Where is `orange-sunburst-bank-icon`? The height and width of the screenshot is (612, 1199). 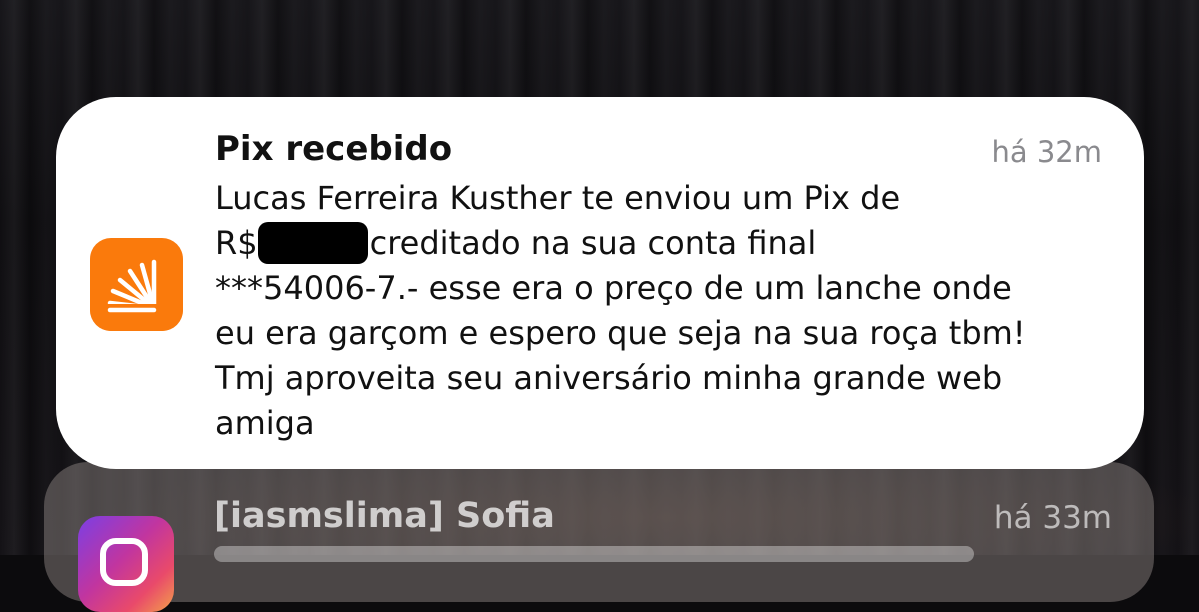 orange-sunburst-bank-icon is located at coordinates (136, 284).